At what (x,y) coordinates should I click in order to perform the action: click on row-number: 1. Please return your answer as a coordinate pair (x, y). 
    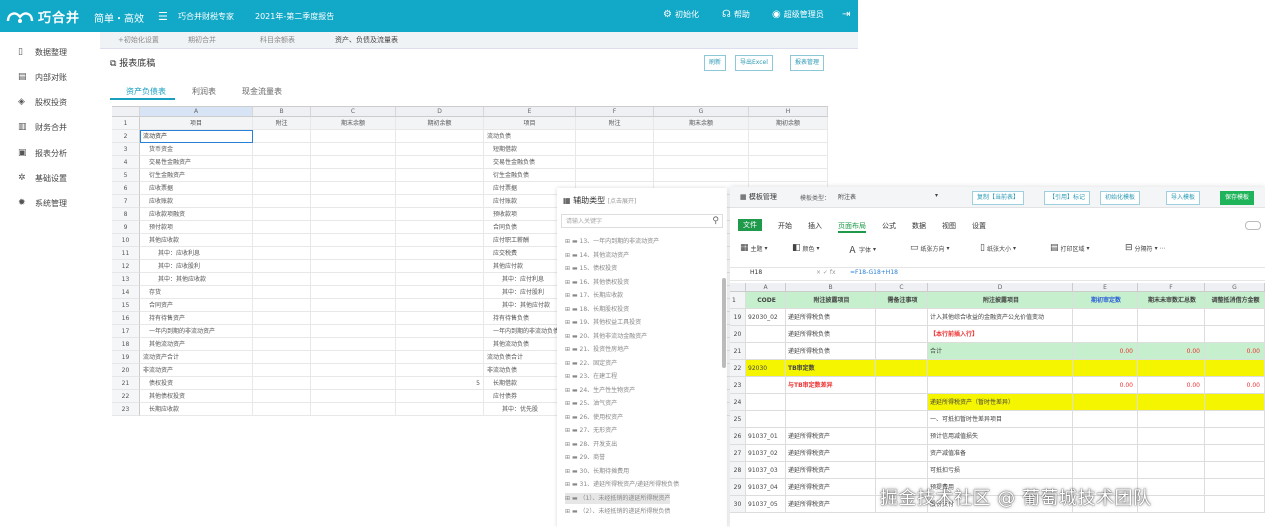
    Looking at the image, I should click on (126, 123).